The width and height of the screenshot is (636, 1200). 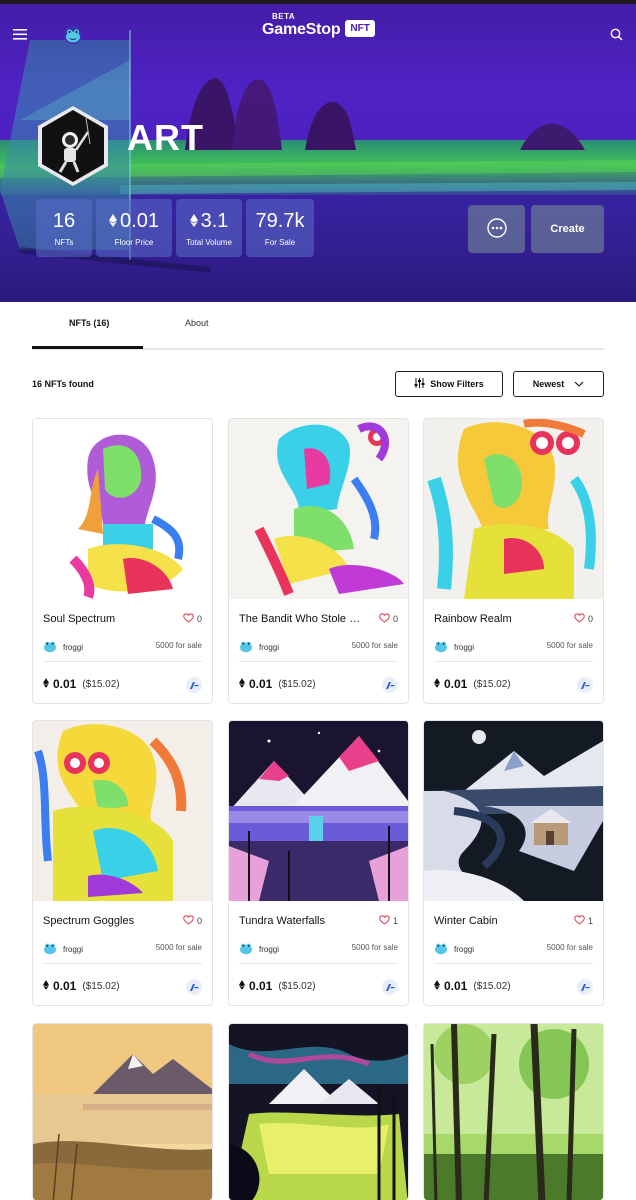 I want to click on hamburger-menu-icon, so click(x=20, y=34).